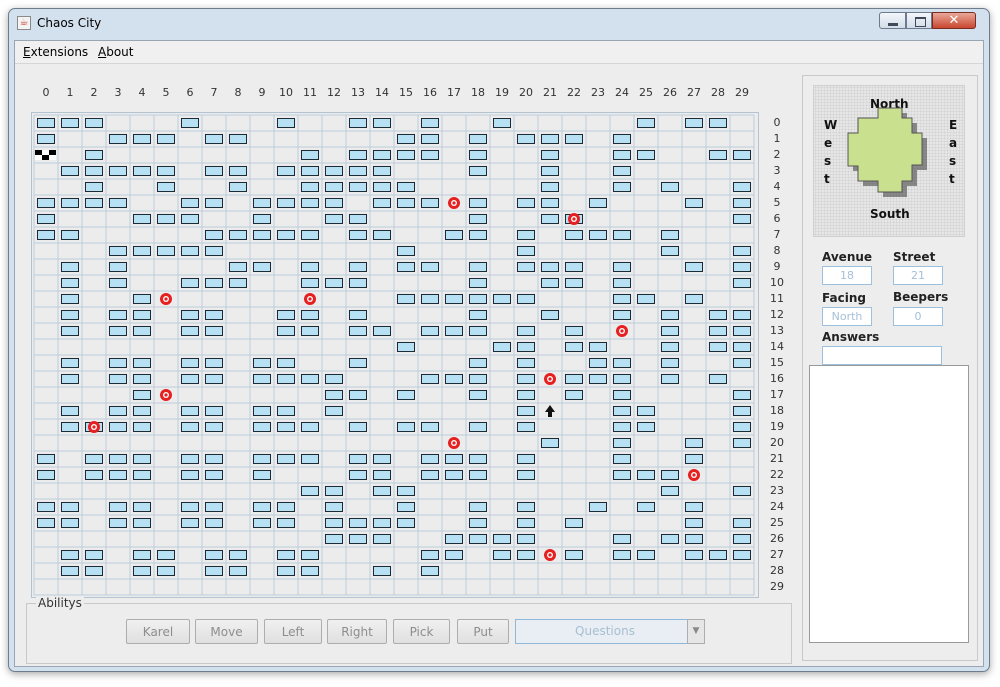 This screenshot has height=687, width=1000. What do you see at coordinates (499, 52) in the screenshot?
I see `menu-bar: Extensions About` at bounding box center [499, 52].